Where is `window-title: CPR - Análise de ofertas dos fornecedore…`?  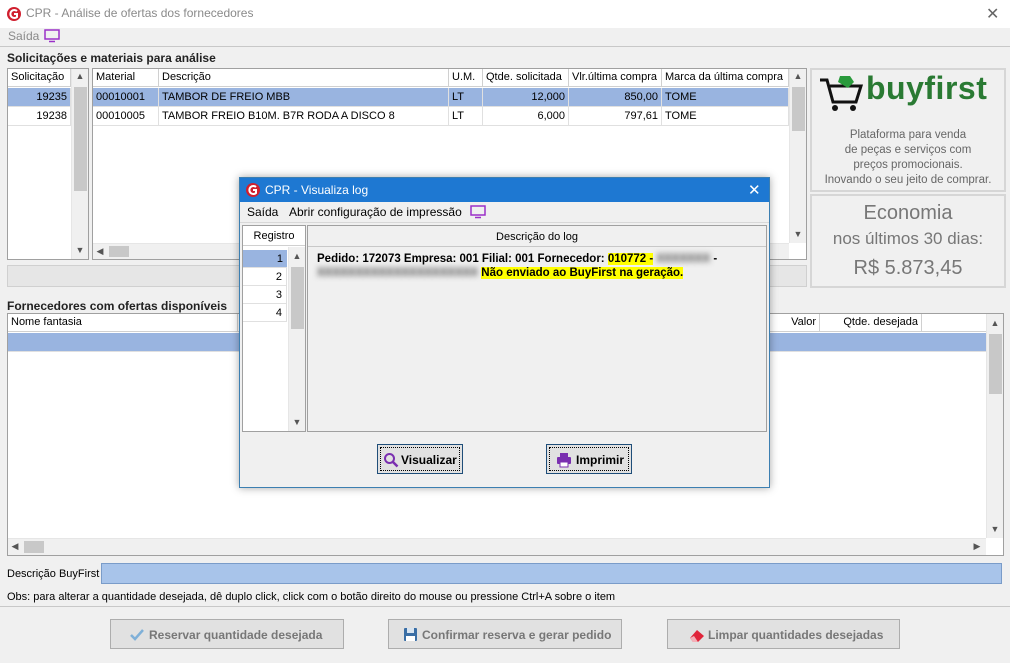 window-title: CPR - Análise de ofertas dos fornecedore… is located at coordinates (140, 13).